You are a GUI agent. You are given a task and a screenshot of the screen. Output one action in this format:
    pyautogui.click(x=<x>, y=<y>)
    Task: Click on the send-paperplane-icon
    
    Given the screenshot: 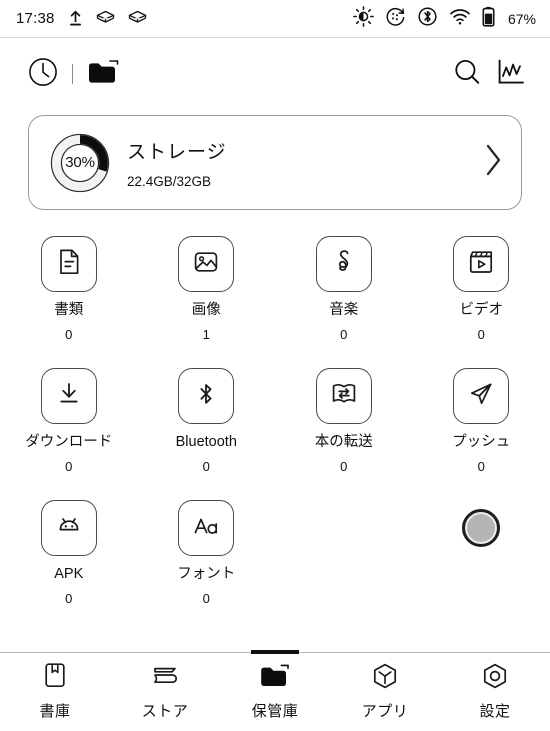 What is the action you would take?
    pyautogui.click(x=481, y=396)
    